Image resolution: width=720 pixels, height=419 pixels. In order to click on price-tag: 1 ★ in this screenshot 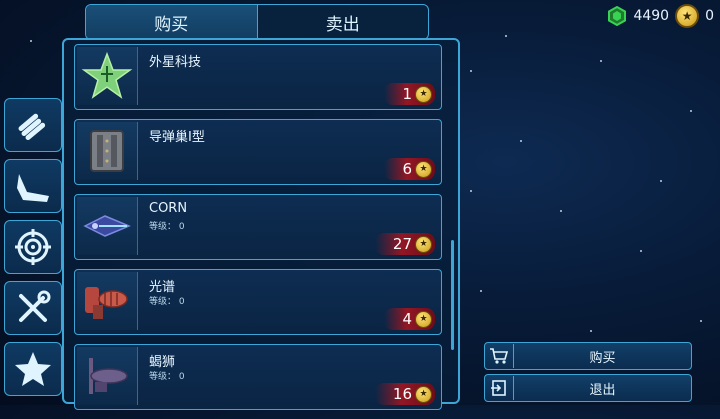, I will do `click(409, 94)`.